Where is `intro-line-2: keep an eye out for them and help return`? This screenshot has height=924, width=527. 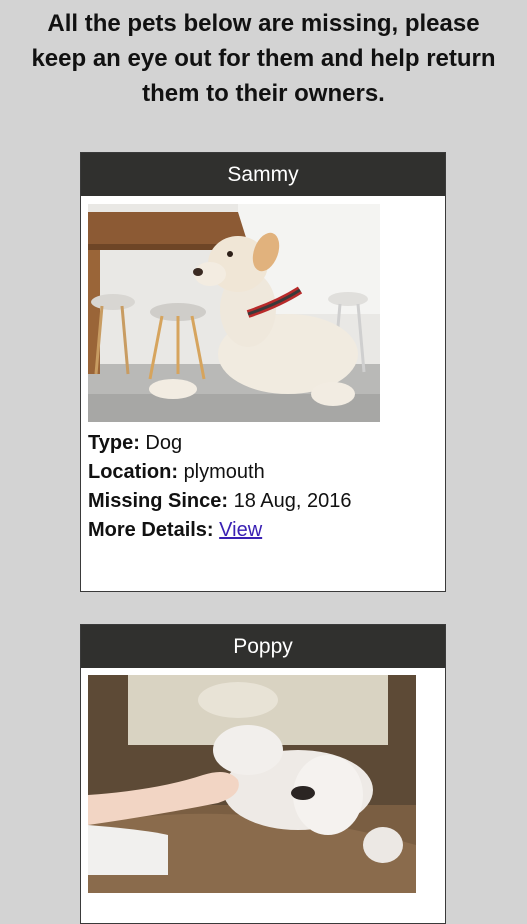 intro-line-2: keep an eye out for them and help return is located at coordinates (263, 58).